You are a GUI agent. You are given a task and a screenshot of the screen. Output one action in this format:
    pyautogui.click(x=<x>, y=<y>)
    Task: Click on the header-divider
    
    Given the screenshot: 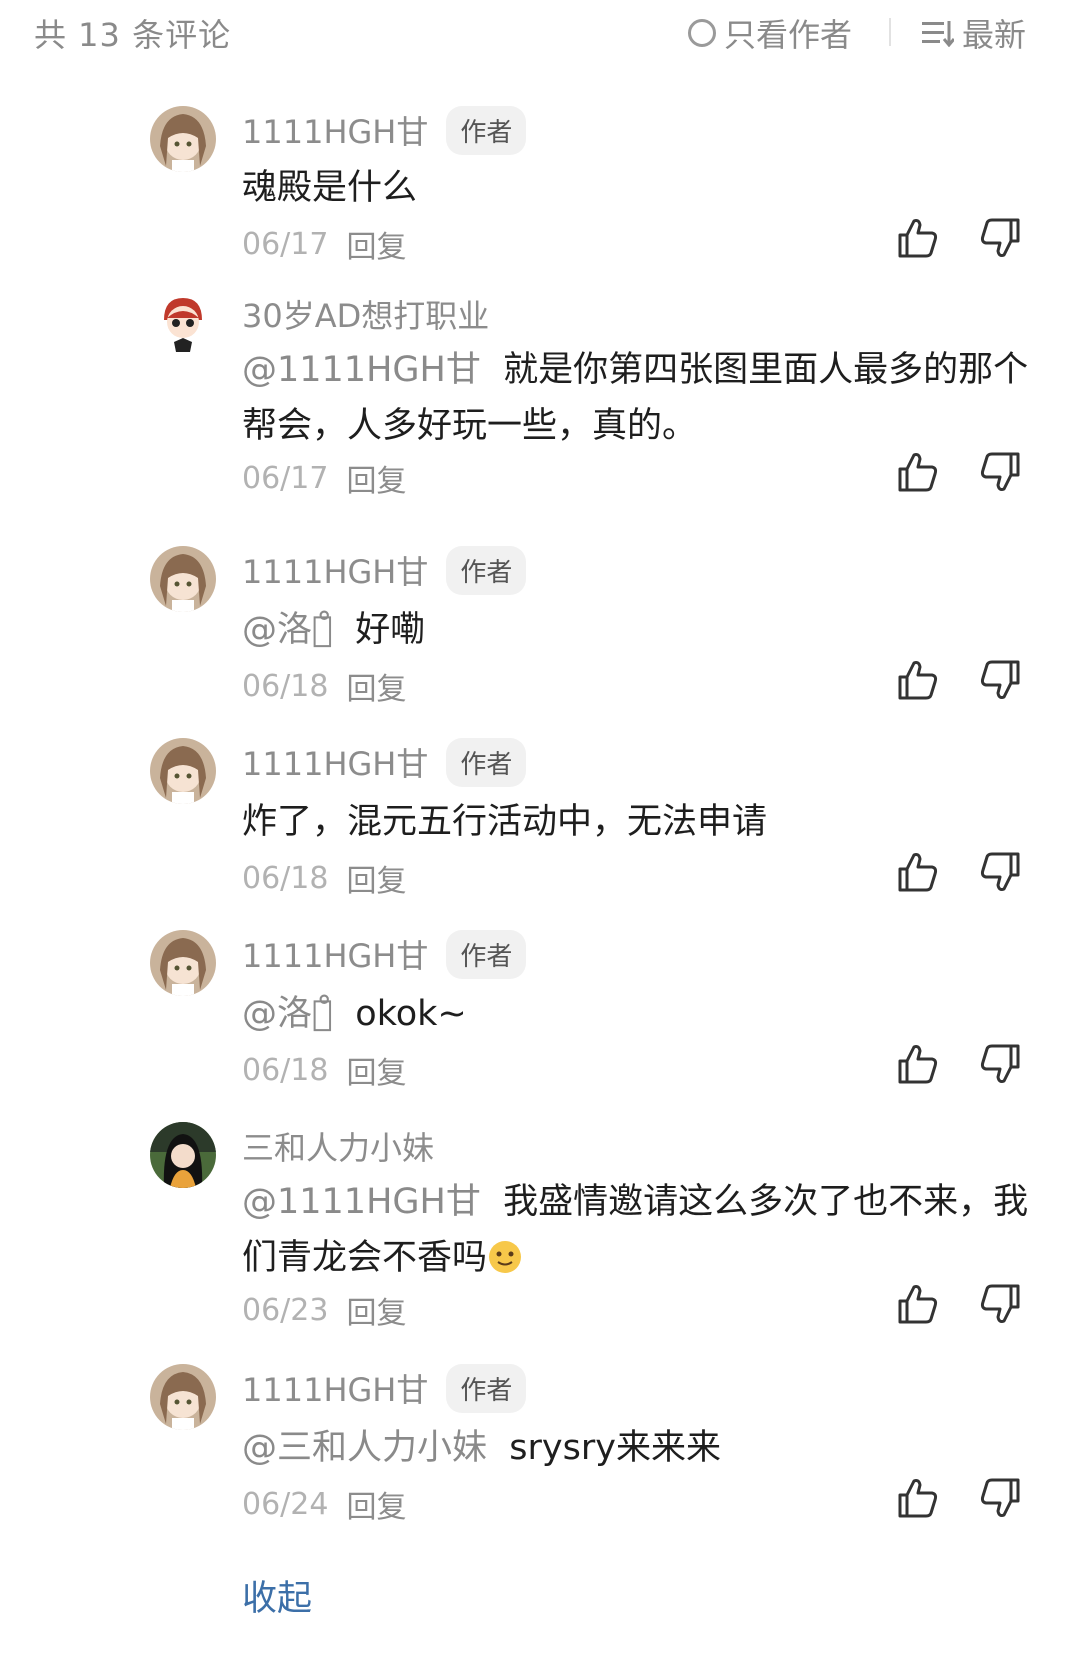 What is the action you would take?
    pyautogui.click(x=890, y=32)
    